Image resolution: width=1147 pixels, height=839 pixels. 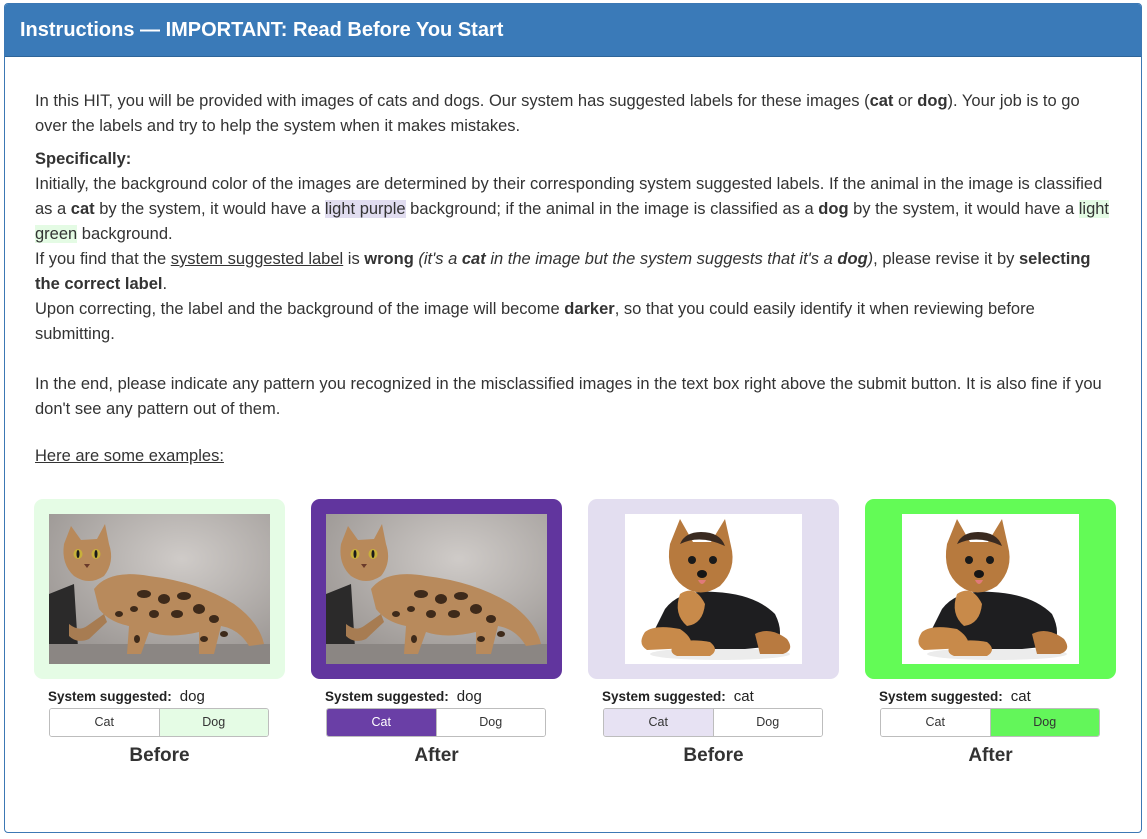 What do you see at coordinates (946, 259) in the screenshot?
I see `spec-text-11: , please revise it by` at bounding box center [946, 259].